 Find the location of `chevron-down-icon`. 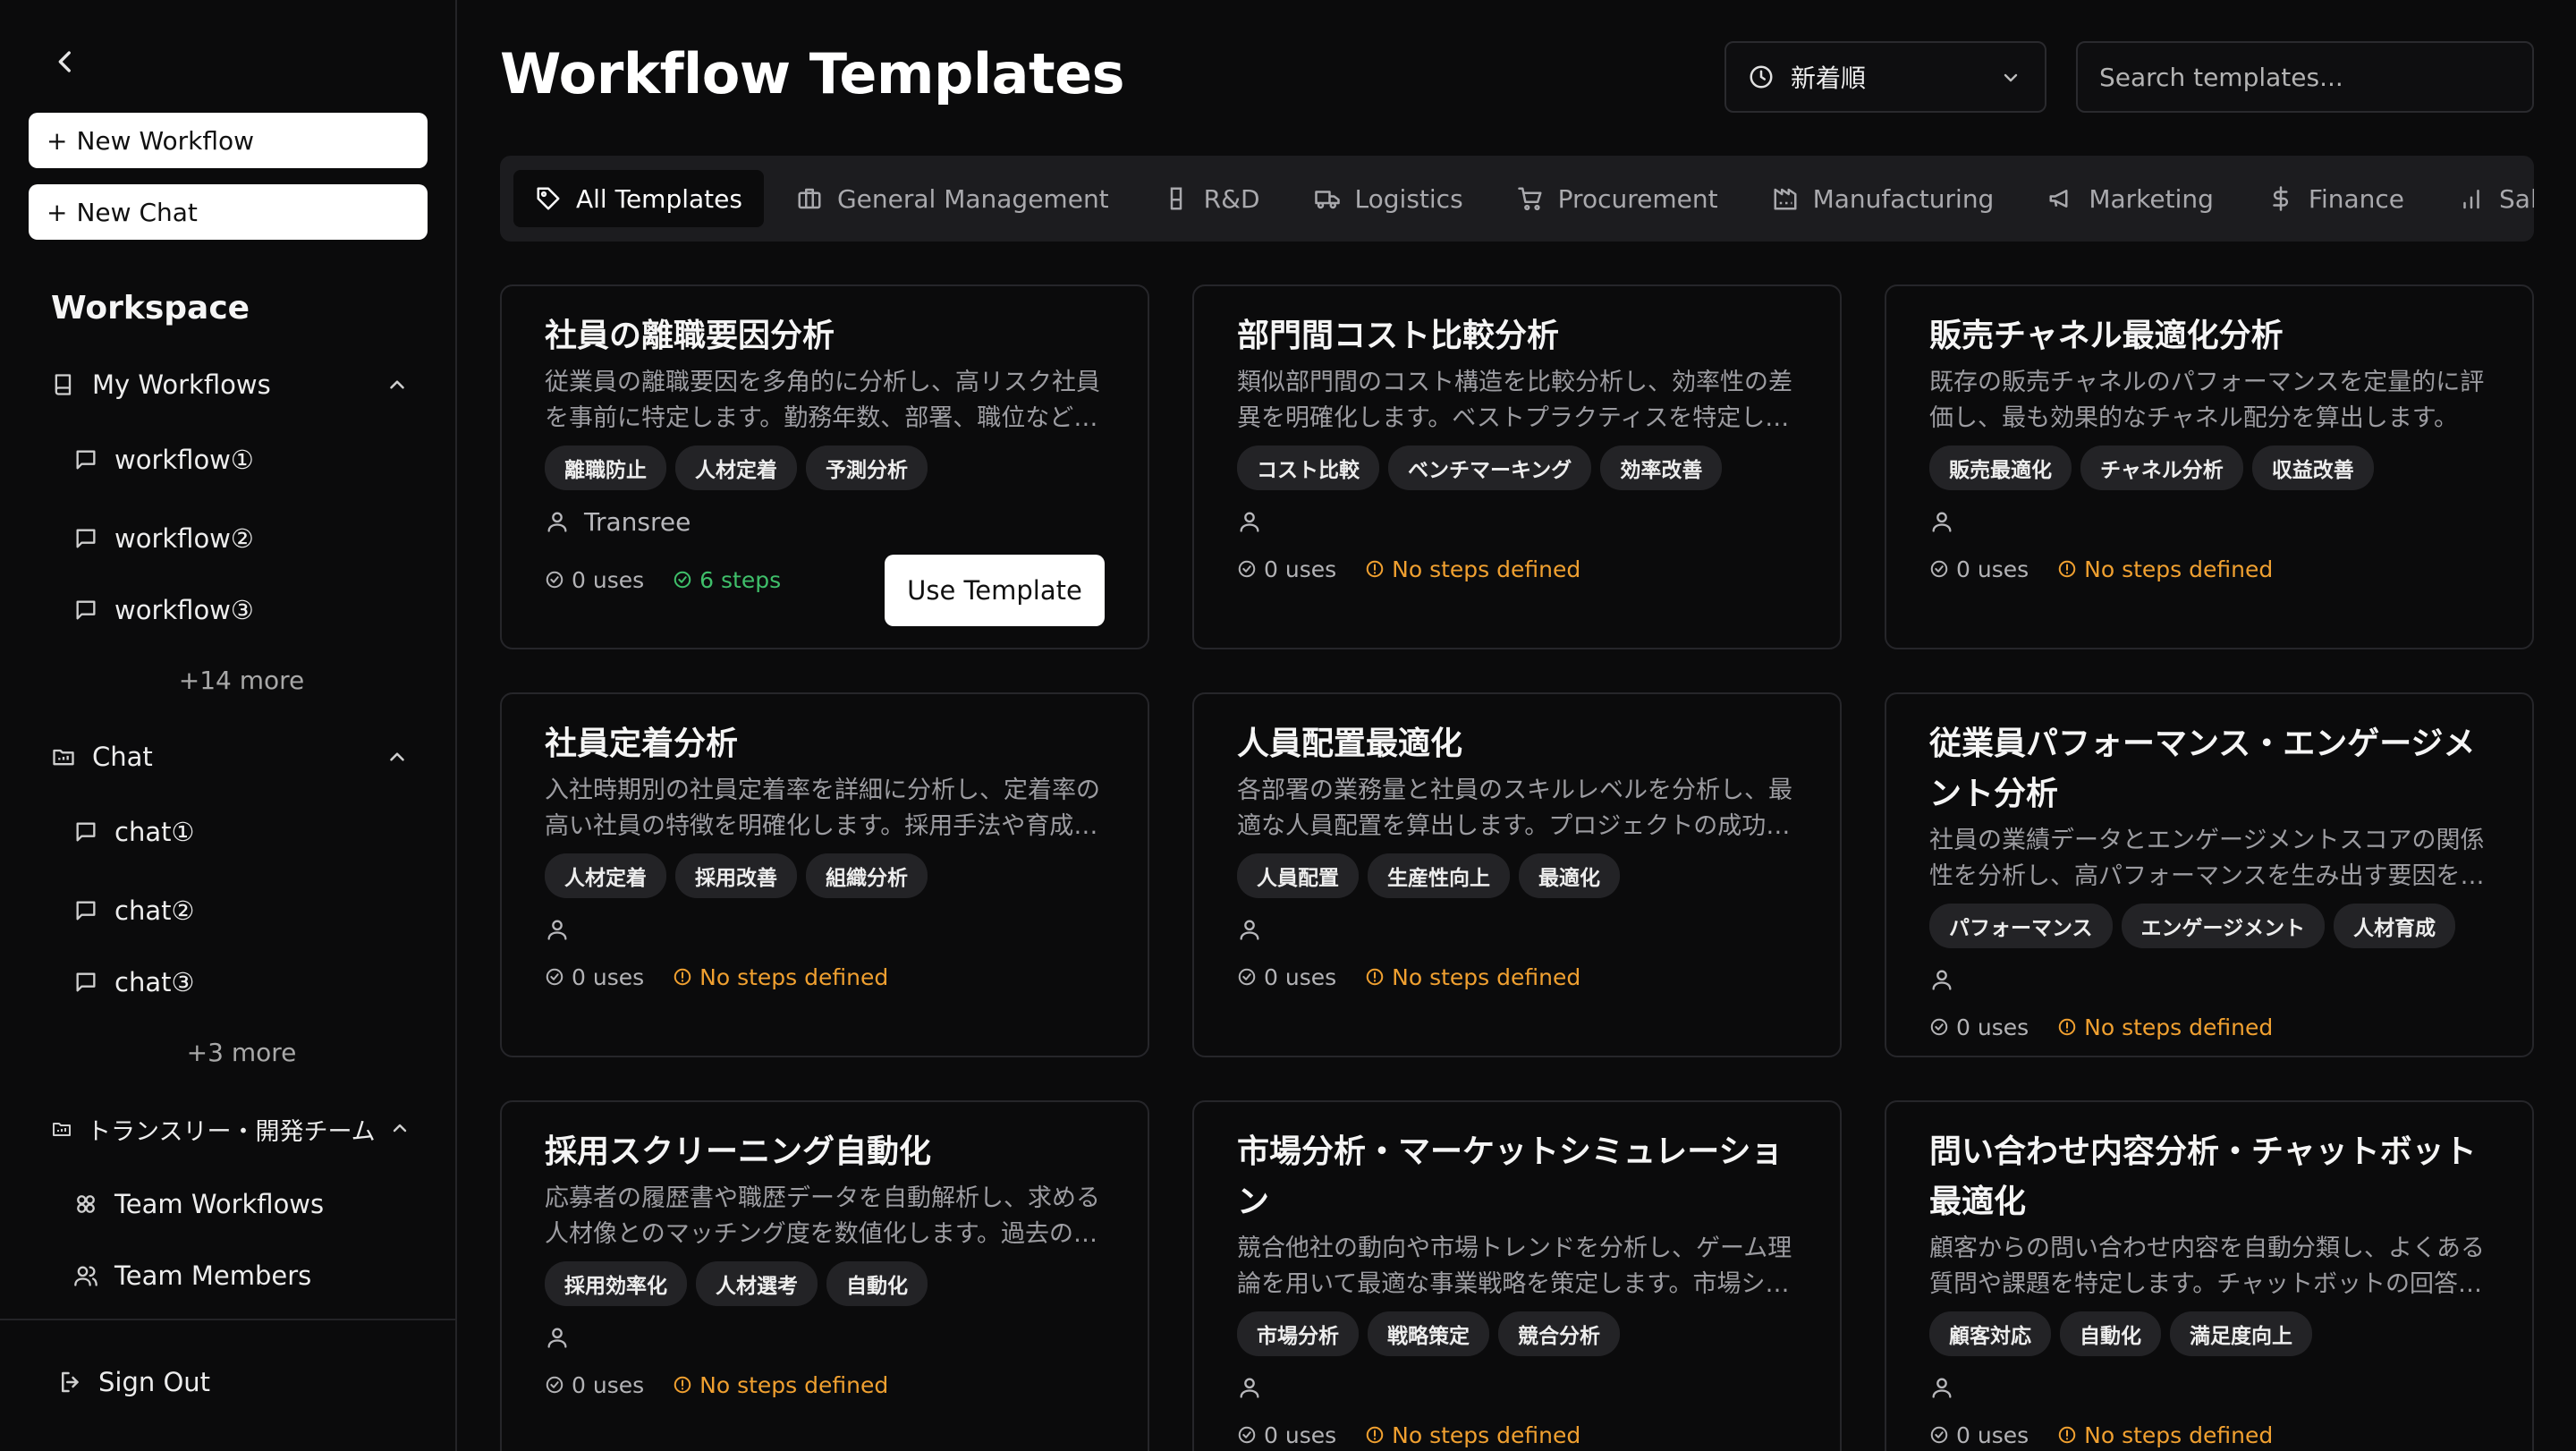

chevron-down-icon is located at coordinates (2010, 78).